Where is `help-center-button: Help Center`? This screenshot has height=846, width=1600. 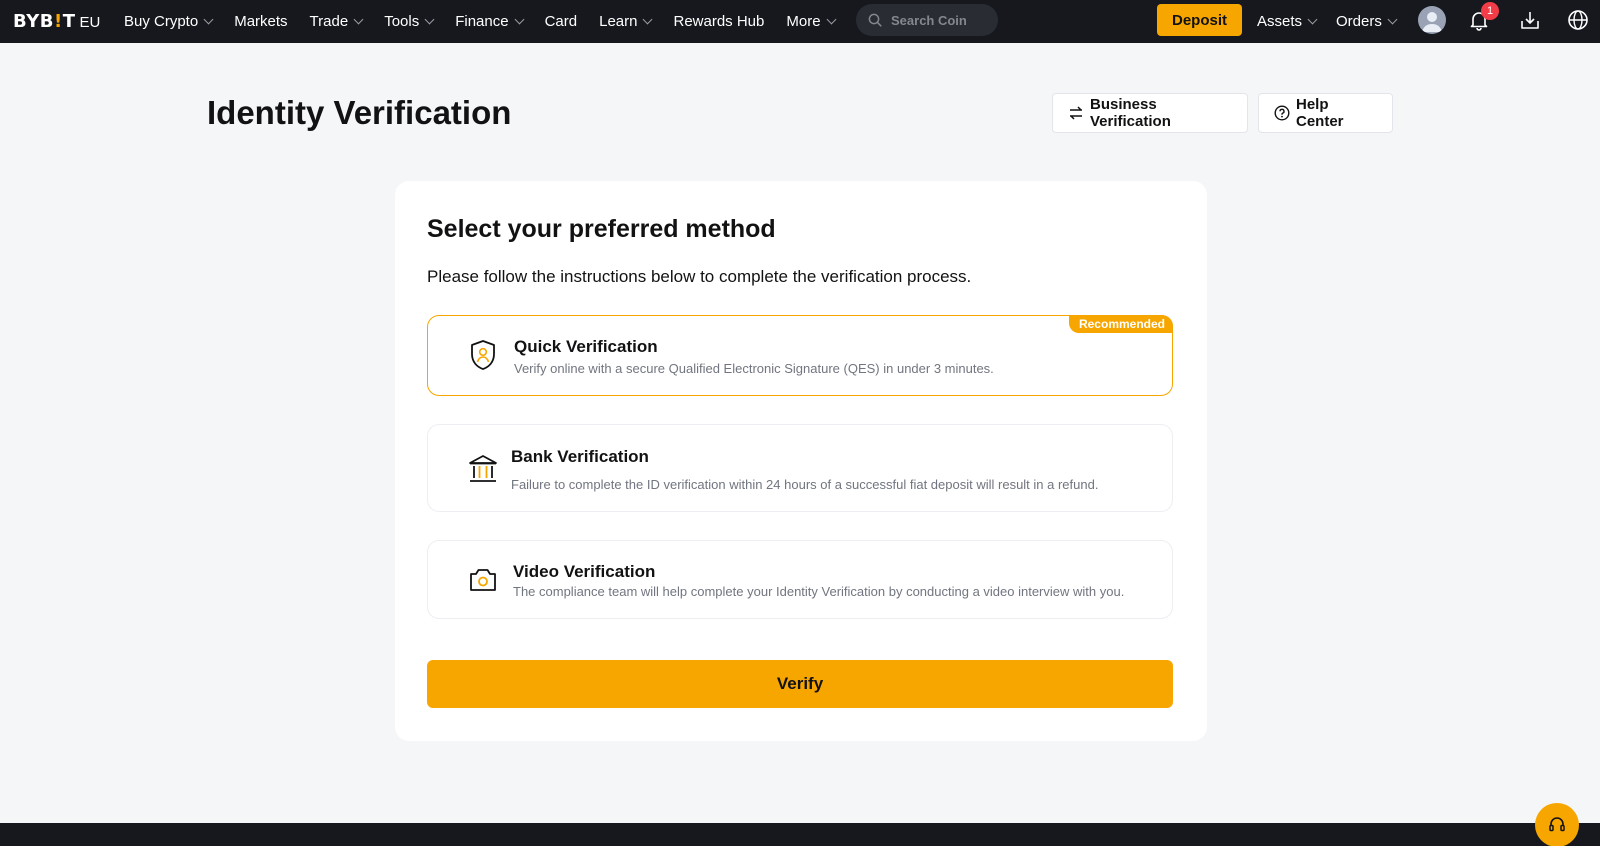
help-center-button: Help Center is located at coordinates (1325, 113).